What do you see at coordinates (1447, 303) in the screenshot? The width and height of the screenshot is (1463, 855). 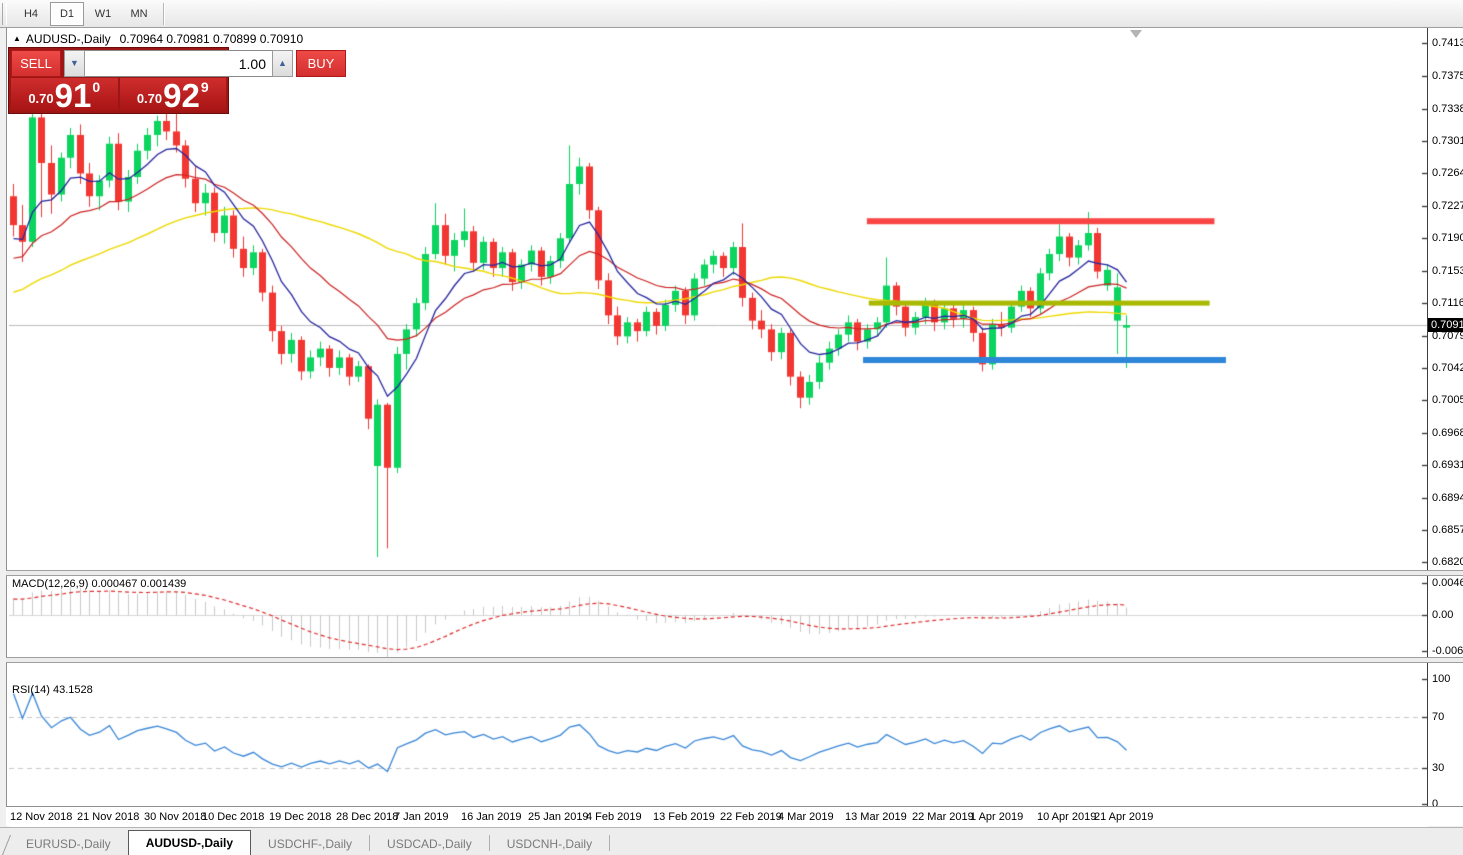 I see `price-axis-label: 0.71160` at bounding box center [1447, 303].